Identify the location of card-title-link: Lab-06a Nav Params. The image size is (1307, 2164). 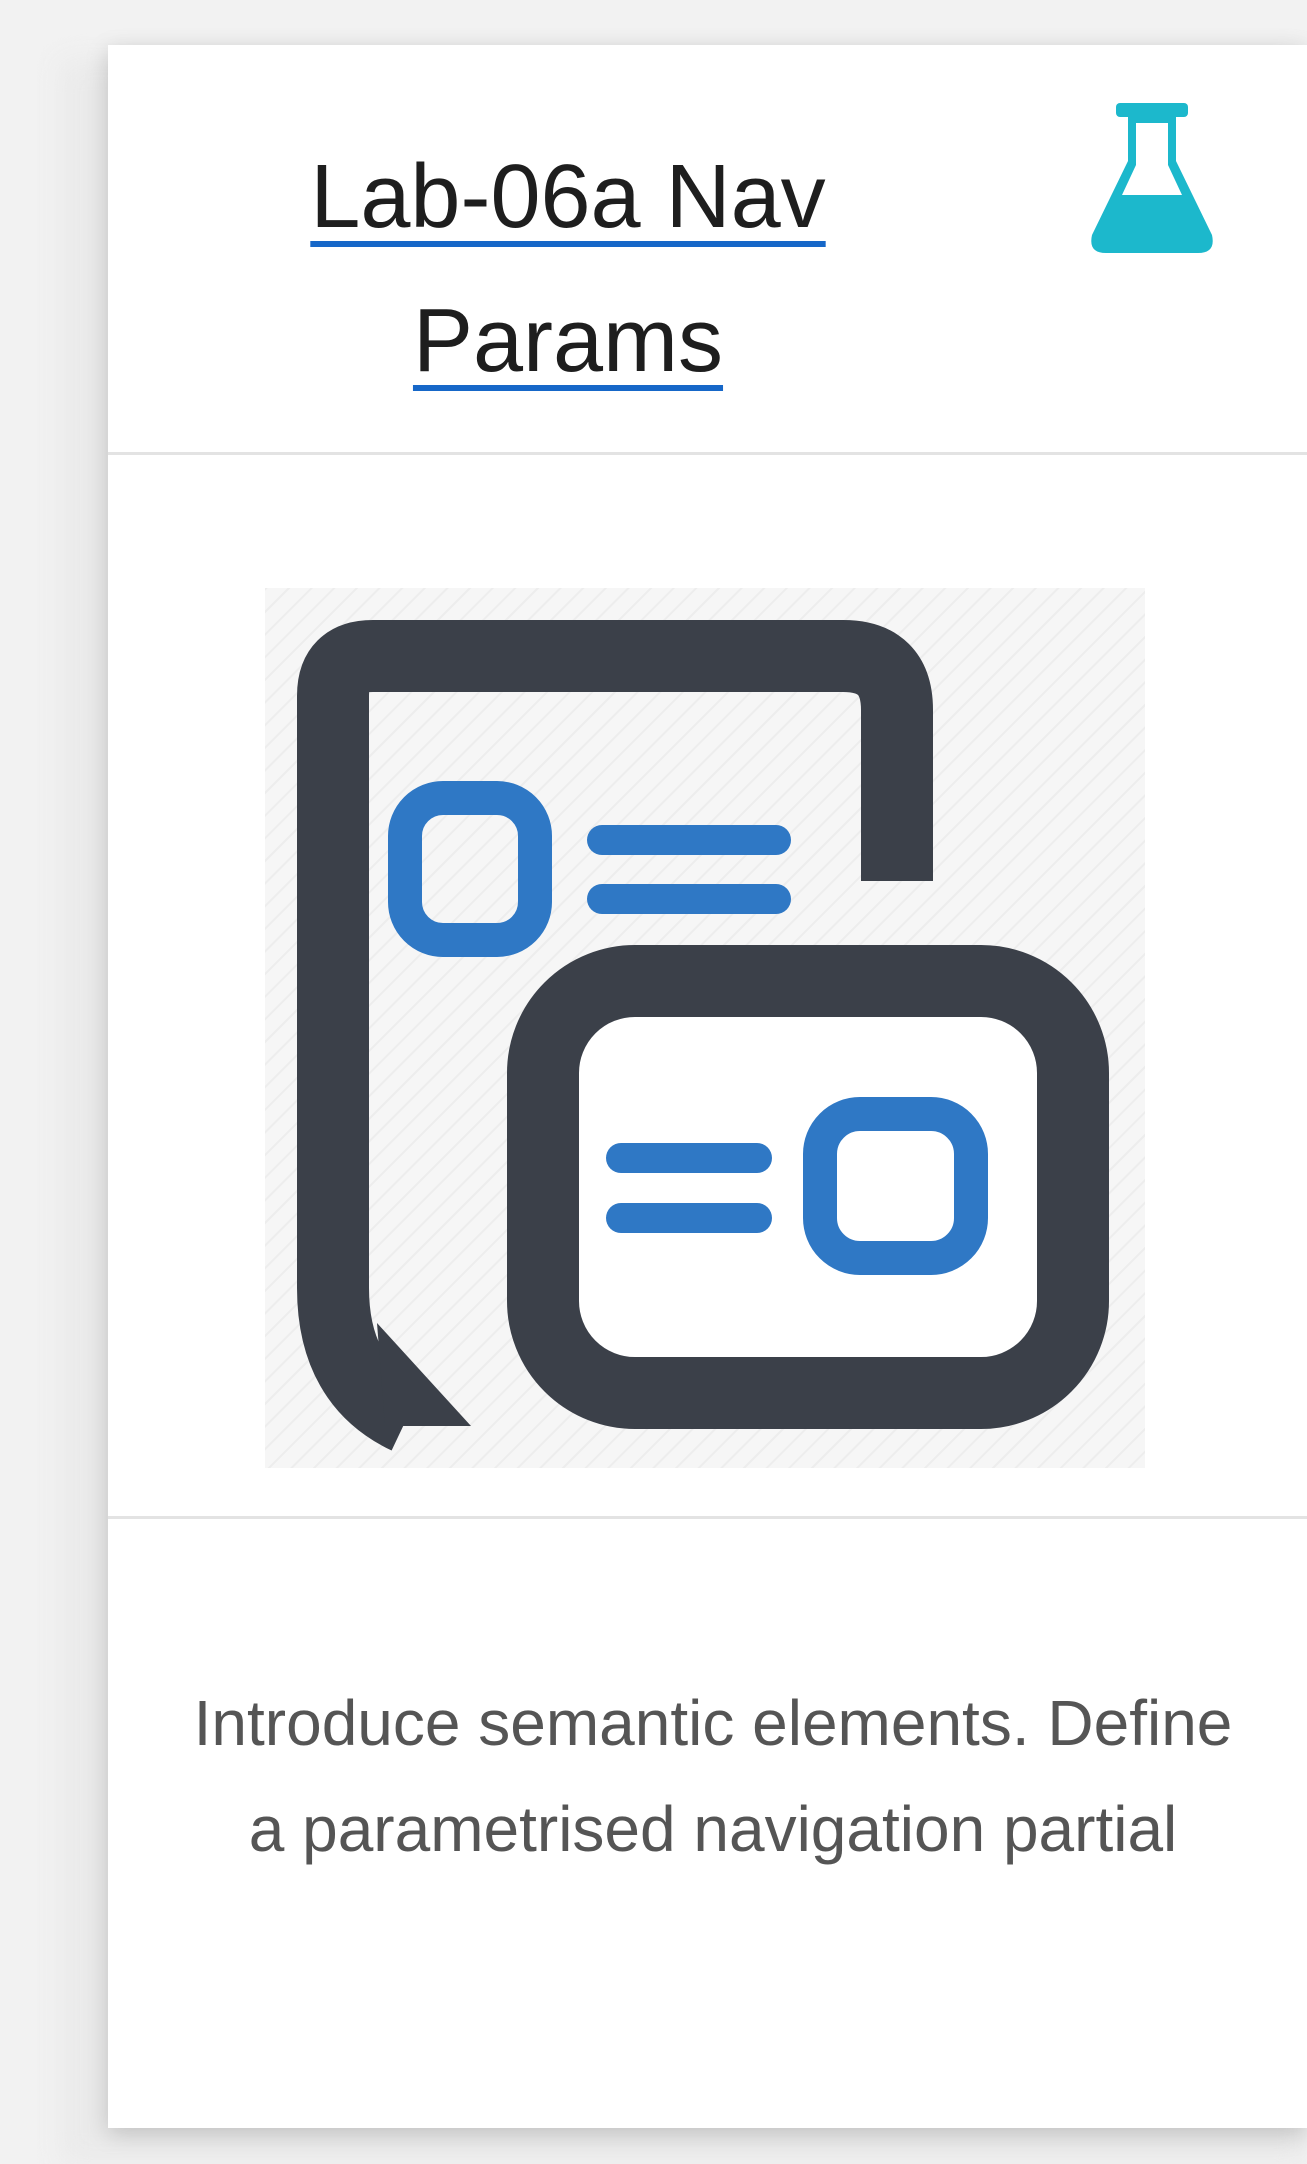
(568, 269).